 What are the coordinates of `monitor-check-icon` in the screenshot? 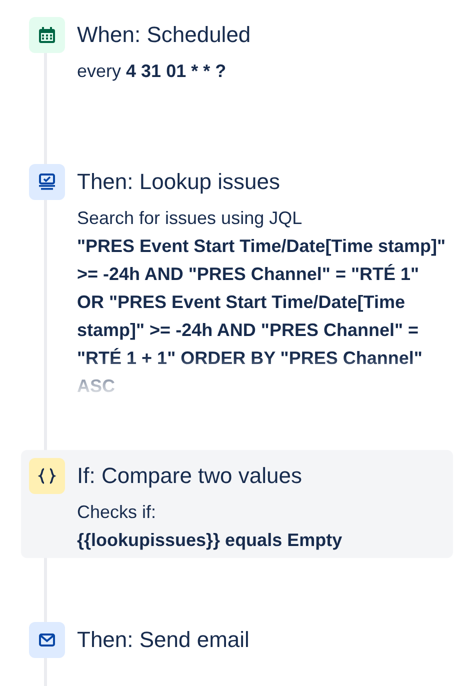 It's located at (47, 182).